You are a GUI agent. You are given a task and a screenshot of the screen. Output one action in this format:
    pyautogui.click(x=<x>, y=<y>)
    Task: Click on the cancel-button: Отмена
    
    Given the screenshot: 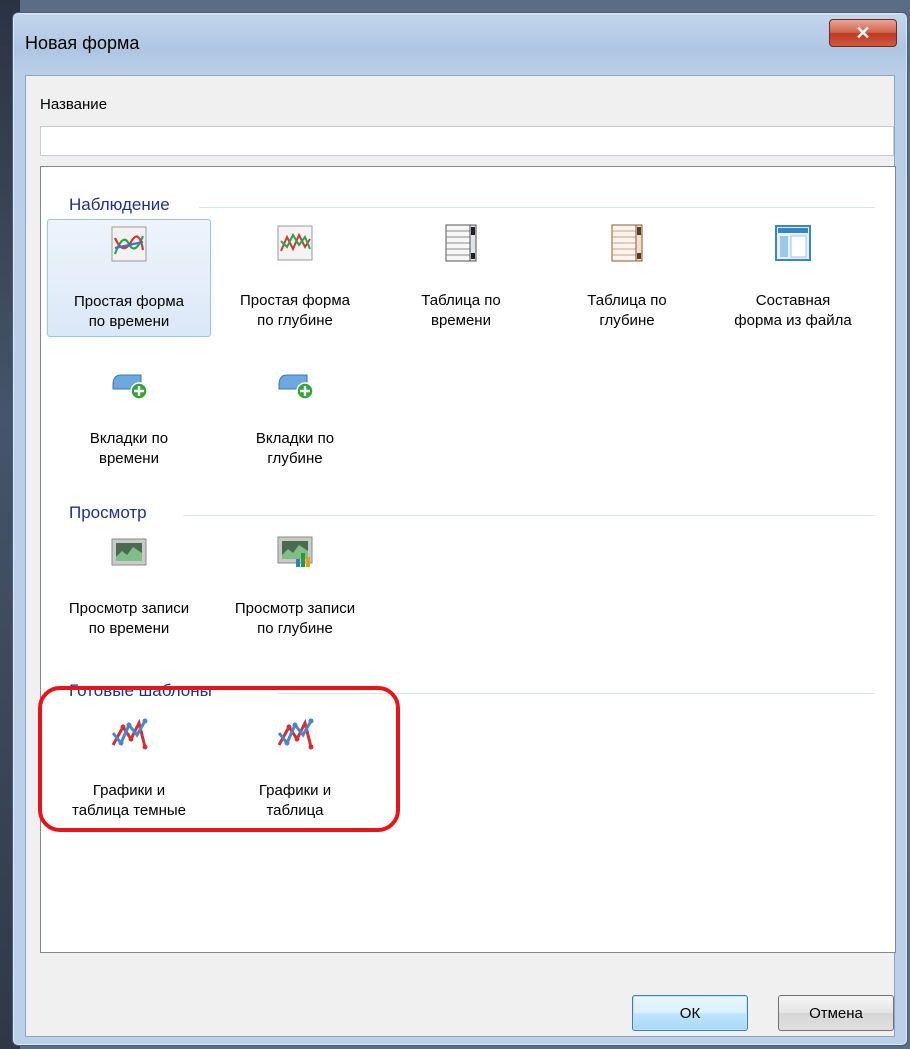 What is the action you would take?
    pyautogui.click(x=836, y=1013)
    